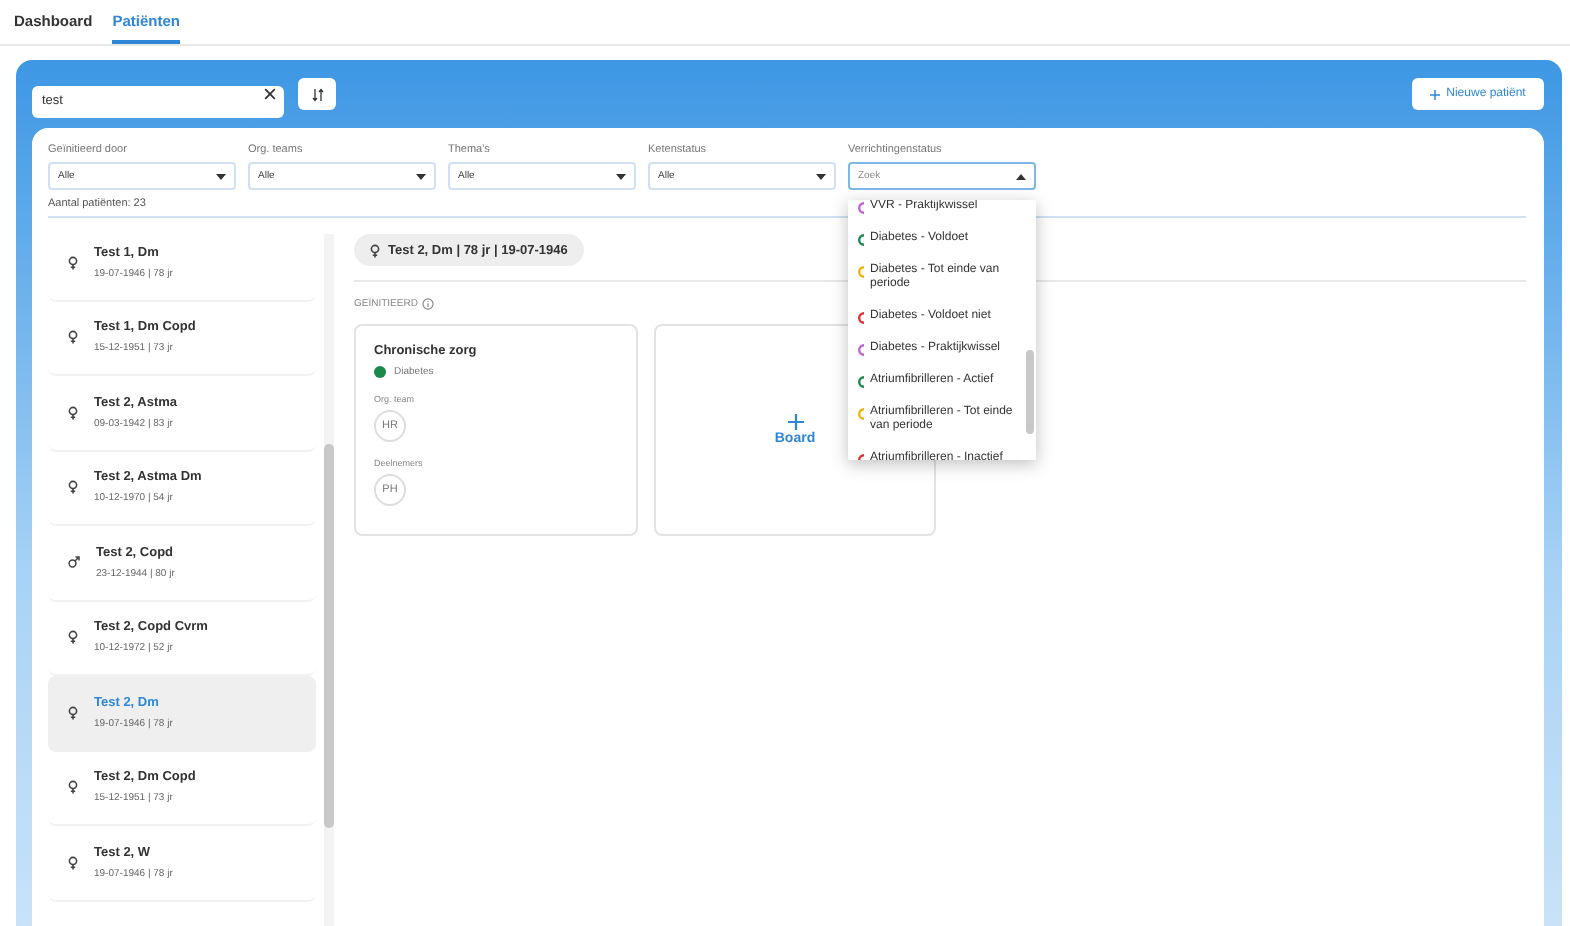 The image size is (1570, 926). I want to click on sort-button, so click(317, 94).